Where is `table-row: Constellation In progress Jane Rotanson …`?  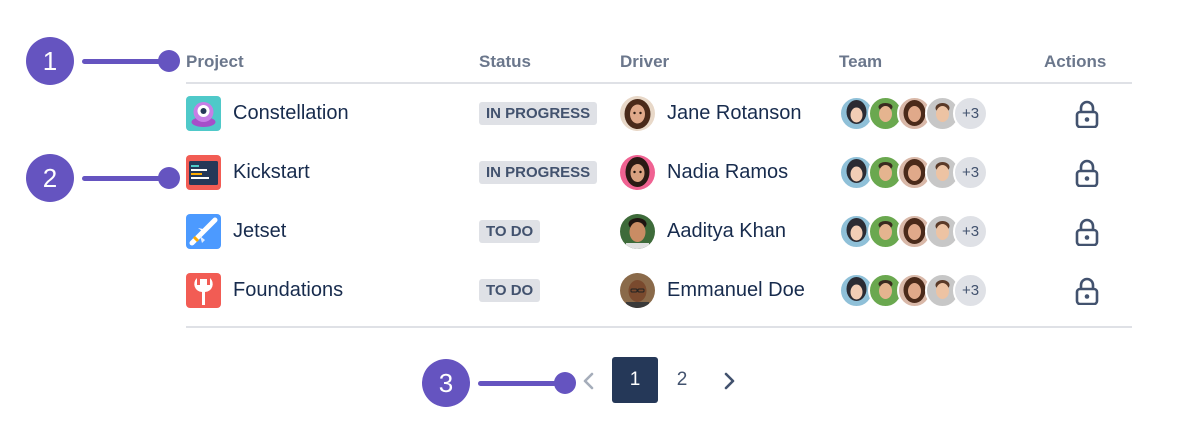
table-row: Constellation In progress Jane Rotanson … is located at coordinates (659, 113).